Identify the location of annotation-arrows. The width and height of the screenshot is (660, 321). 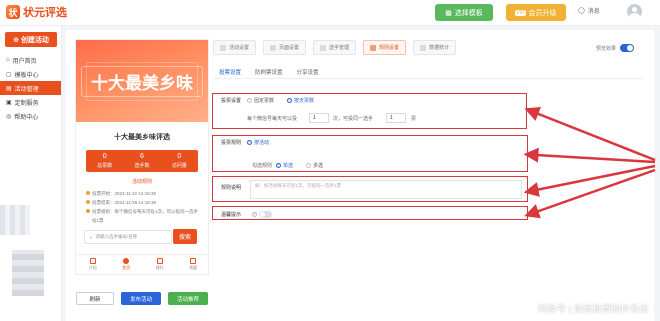
(589, 162).